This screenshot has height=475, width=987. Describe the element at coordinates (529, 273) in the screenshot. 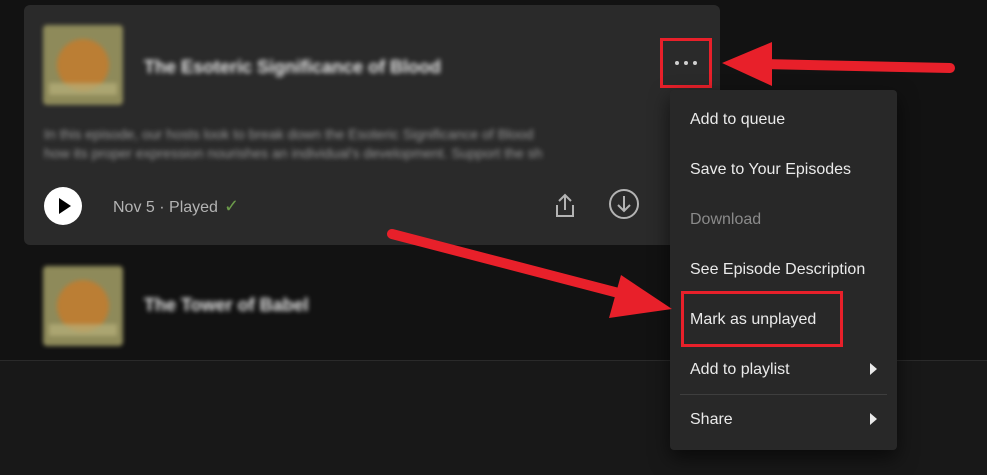

I see `annotation-arrow-bottom` at that location.